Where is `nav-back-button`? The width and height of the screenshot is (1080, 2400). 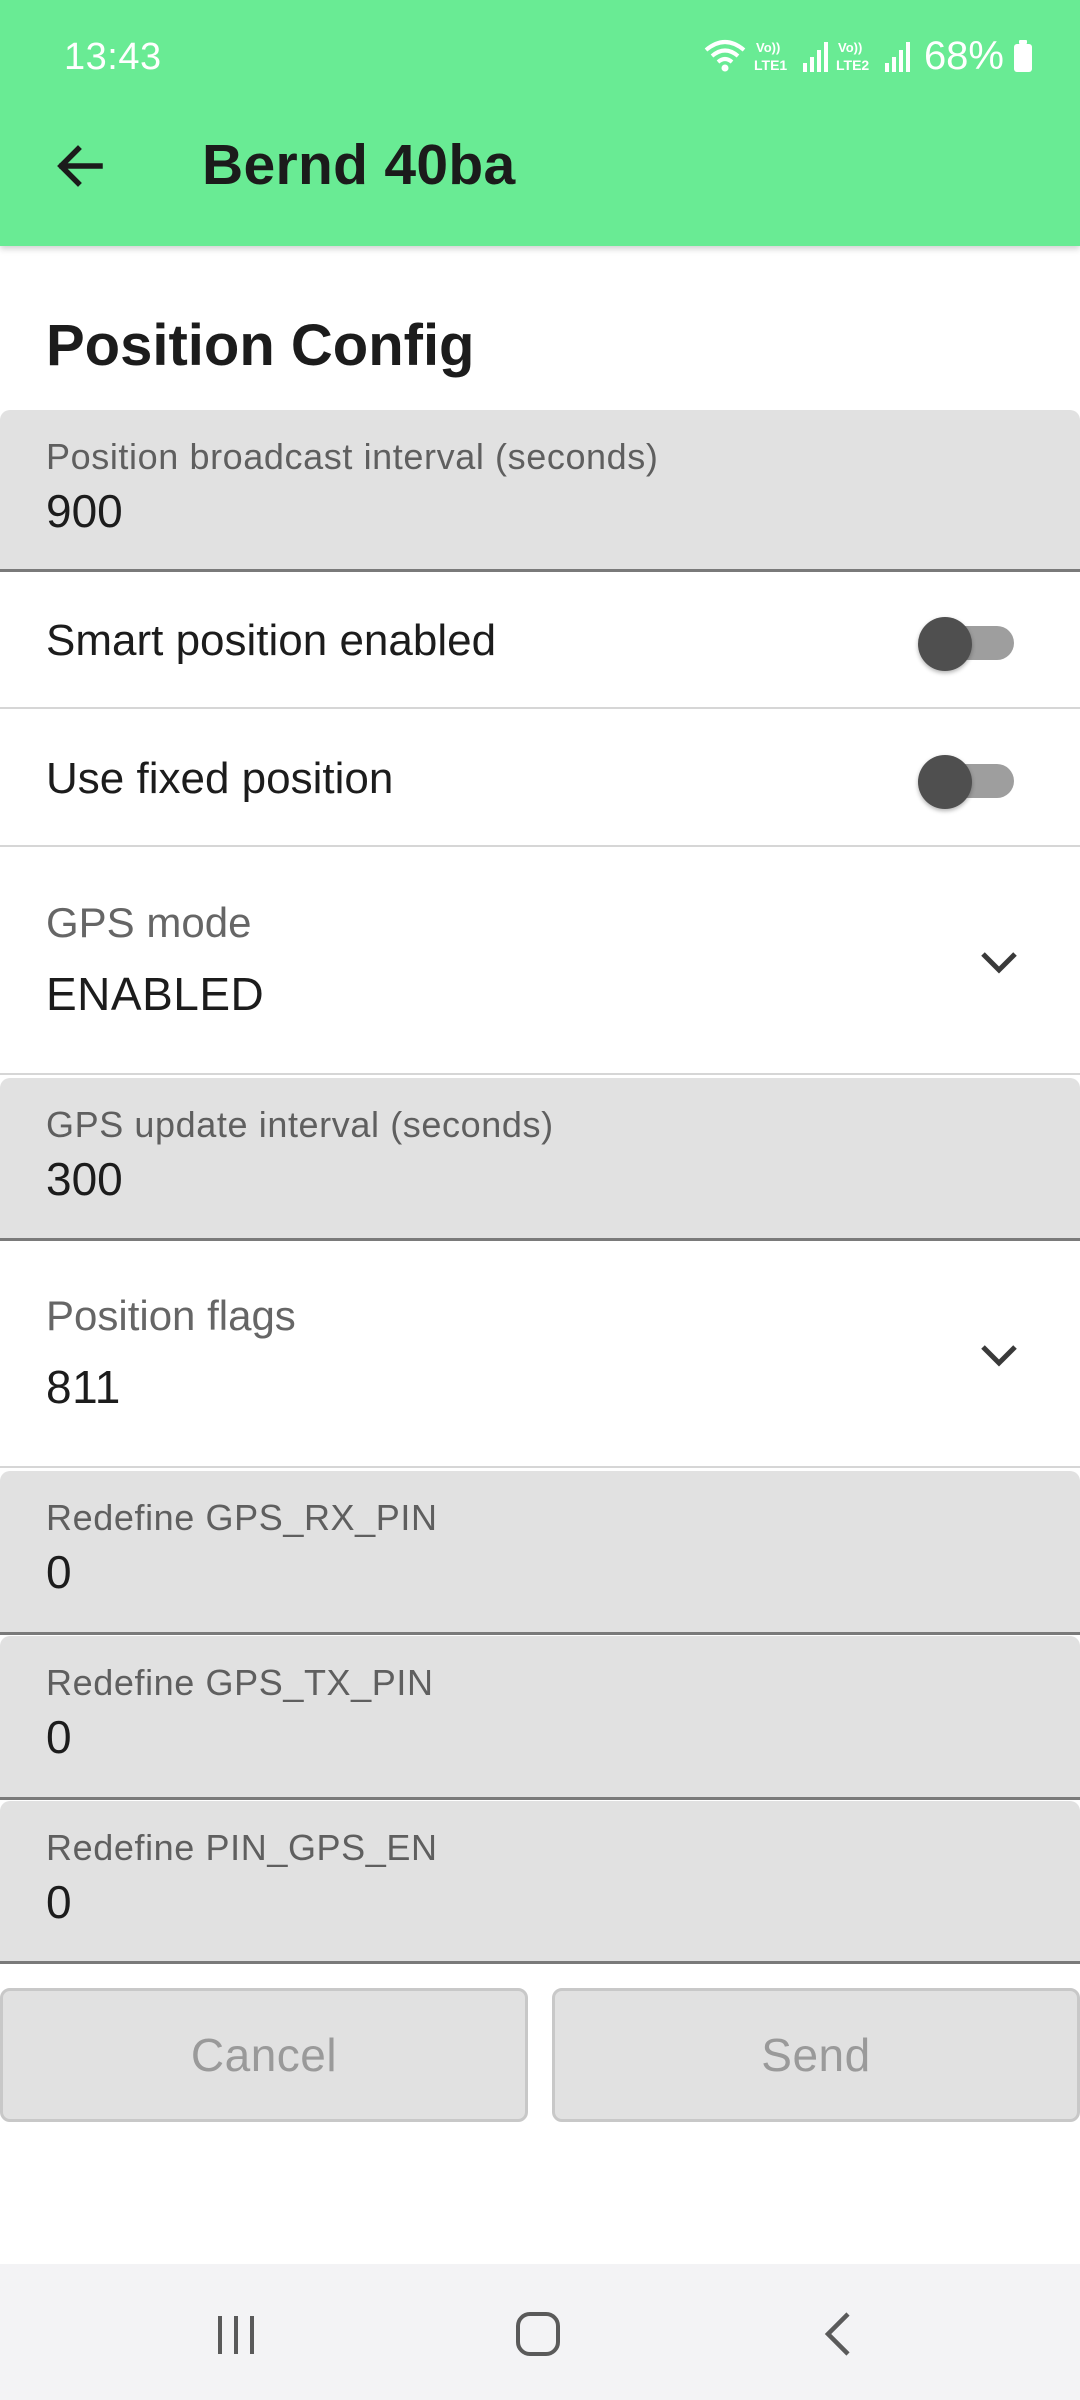 nav-back-button is located at coordinates (840, 2334).